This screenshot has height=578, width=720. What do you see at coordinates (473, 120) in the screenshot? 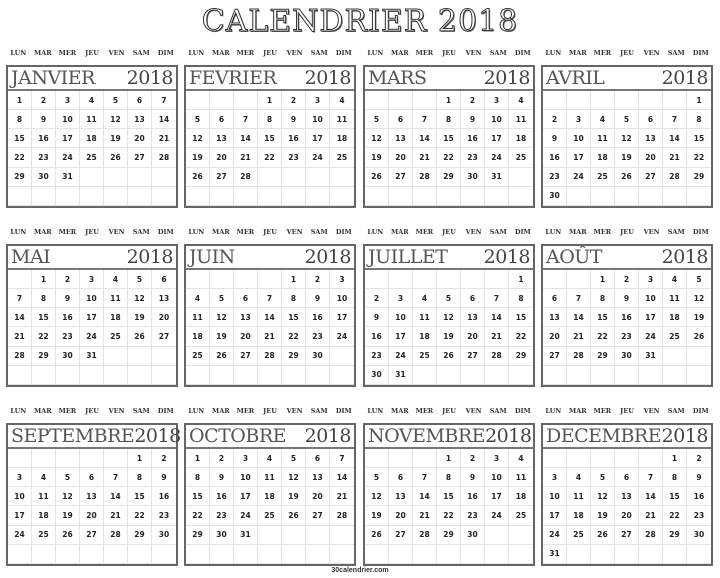
I see `day-cell: 9` at bounding box center [473, 120].